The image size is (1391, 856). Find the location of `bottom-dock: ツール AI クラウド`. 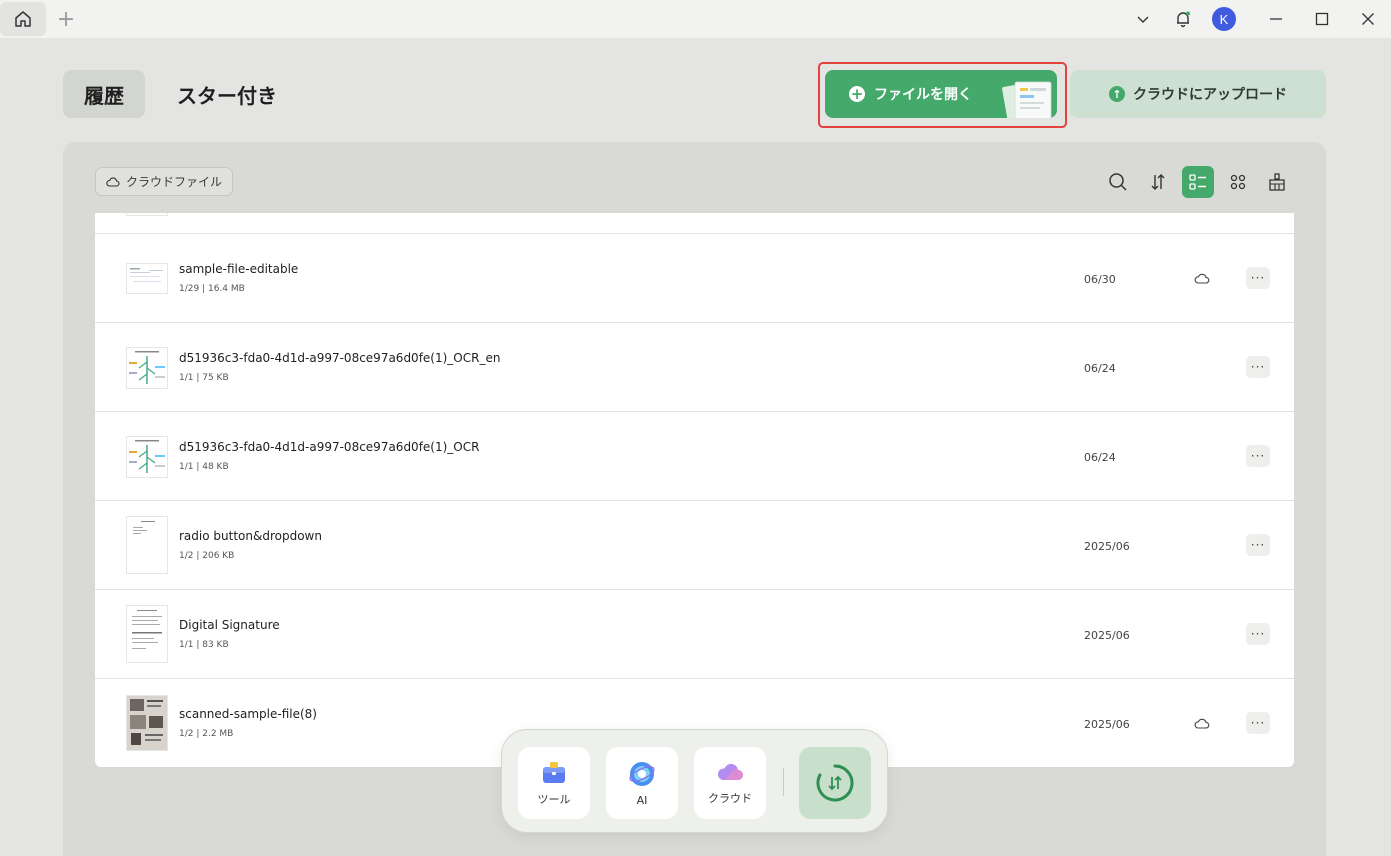

bottom-dock: ツール AI クラウド is located at coordinates (694, 781).